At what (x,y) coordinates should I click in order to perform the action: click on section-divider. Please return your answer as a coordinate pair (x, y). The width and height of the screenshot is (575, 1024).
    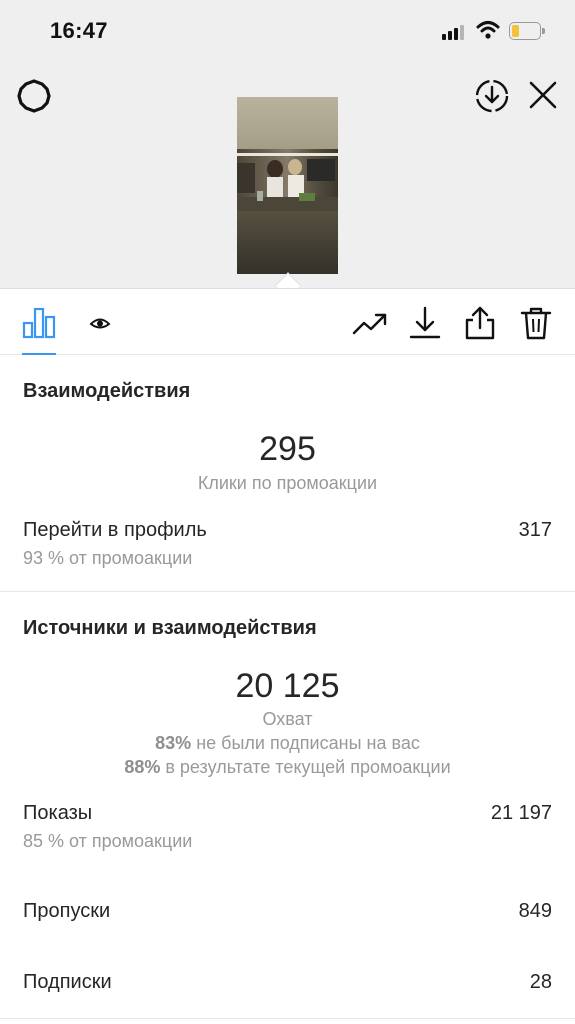
    Looking at the image, I should click on (287, 591).